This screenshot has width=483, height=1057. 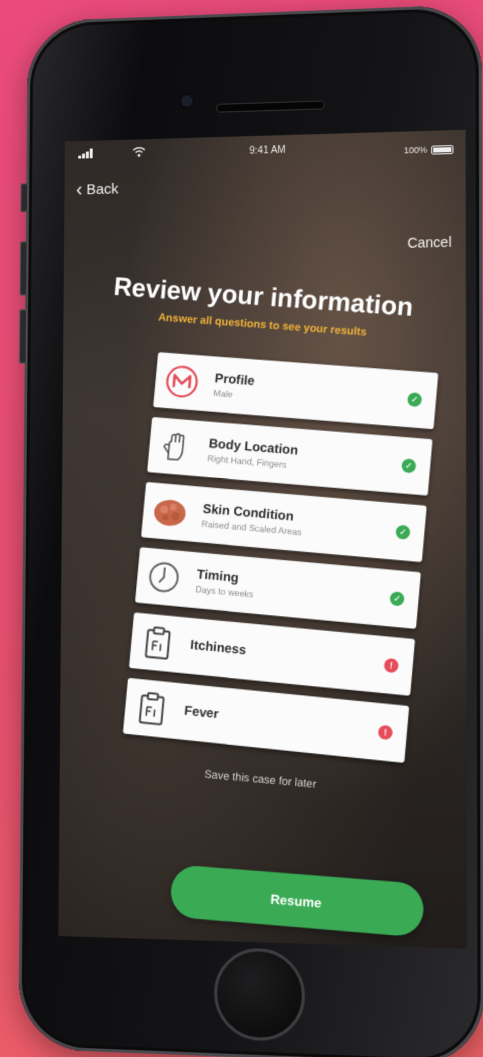 What do you see at coordinates (102, 189) in the screenshot?
I see `back-label: Back` at bounding box center [102, 189].